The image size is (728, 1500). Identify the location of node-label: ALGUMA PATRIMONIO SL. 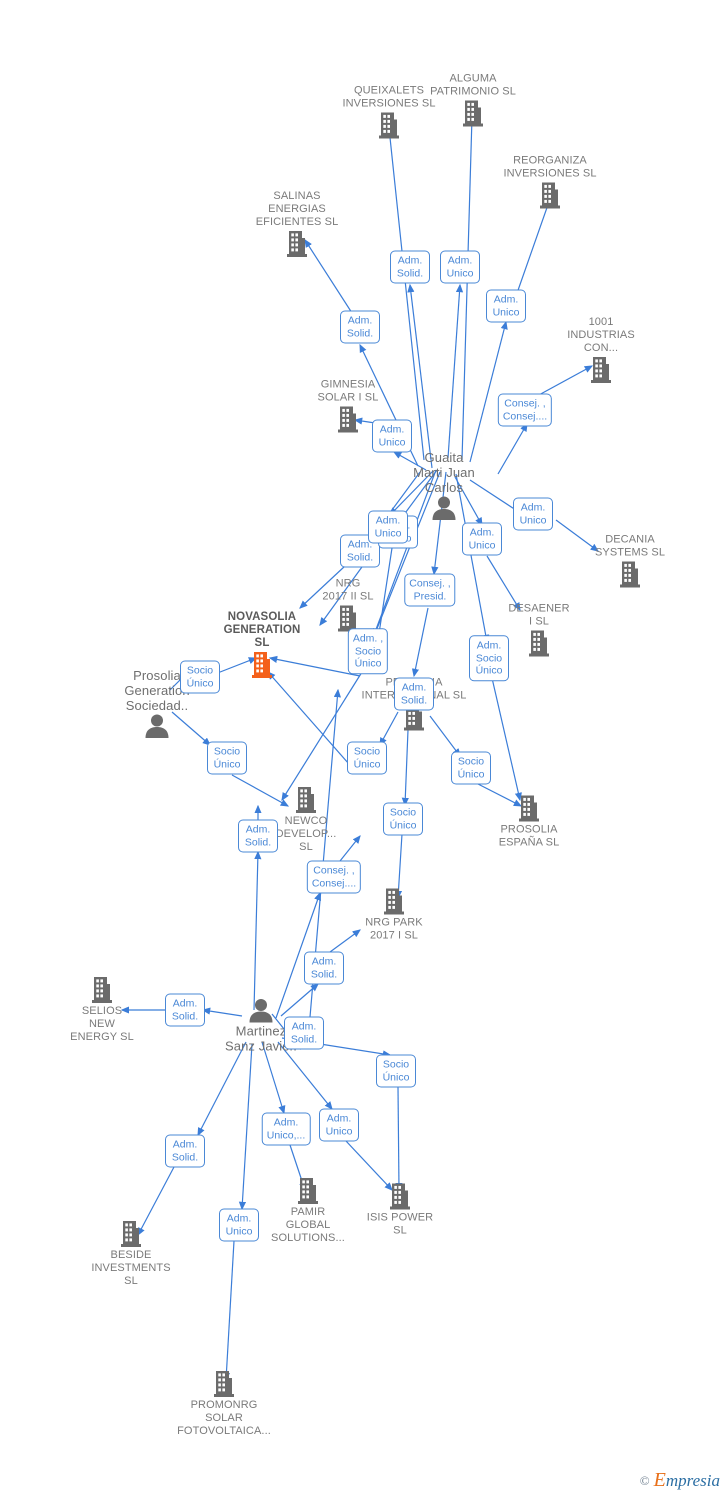
(473, 85).